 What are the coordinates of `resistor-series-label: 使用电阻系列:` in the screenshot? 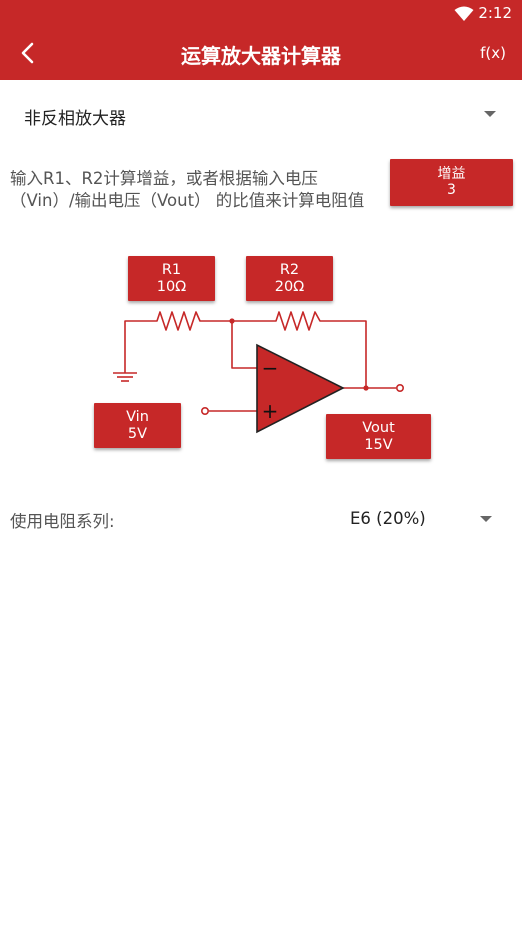 It's located at (62, 521).